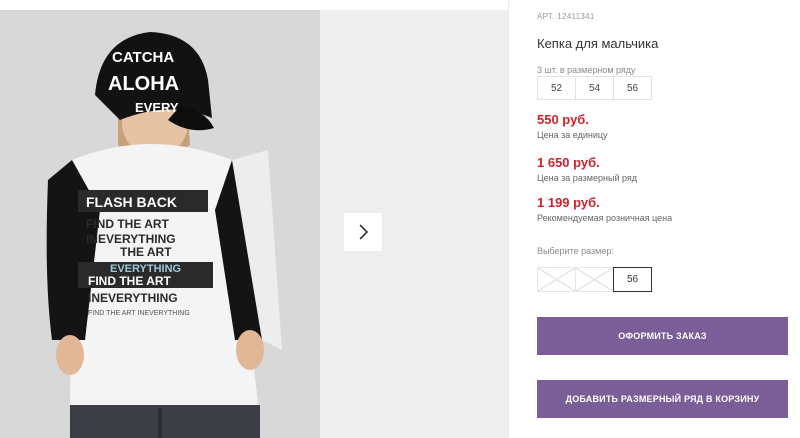 The width and height of the screenshot is (800, 438). I want to click on shirt-text-4: THE ART, so click(146, 252).